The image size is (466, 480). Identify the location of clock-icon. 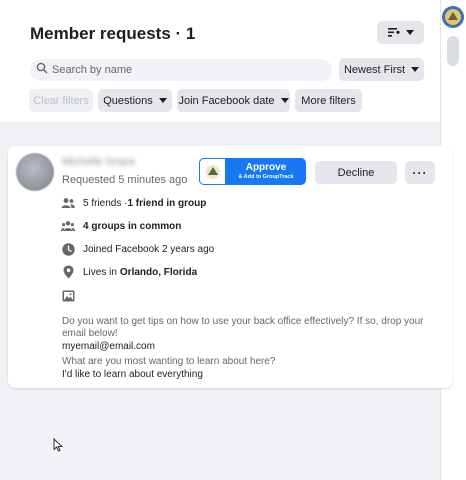
(68, 249).